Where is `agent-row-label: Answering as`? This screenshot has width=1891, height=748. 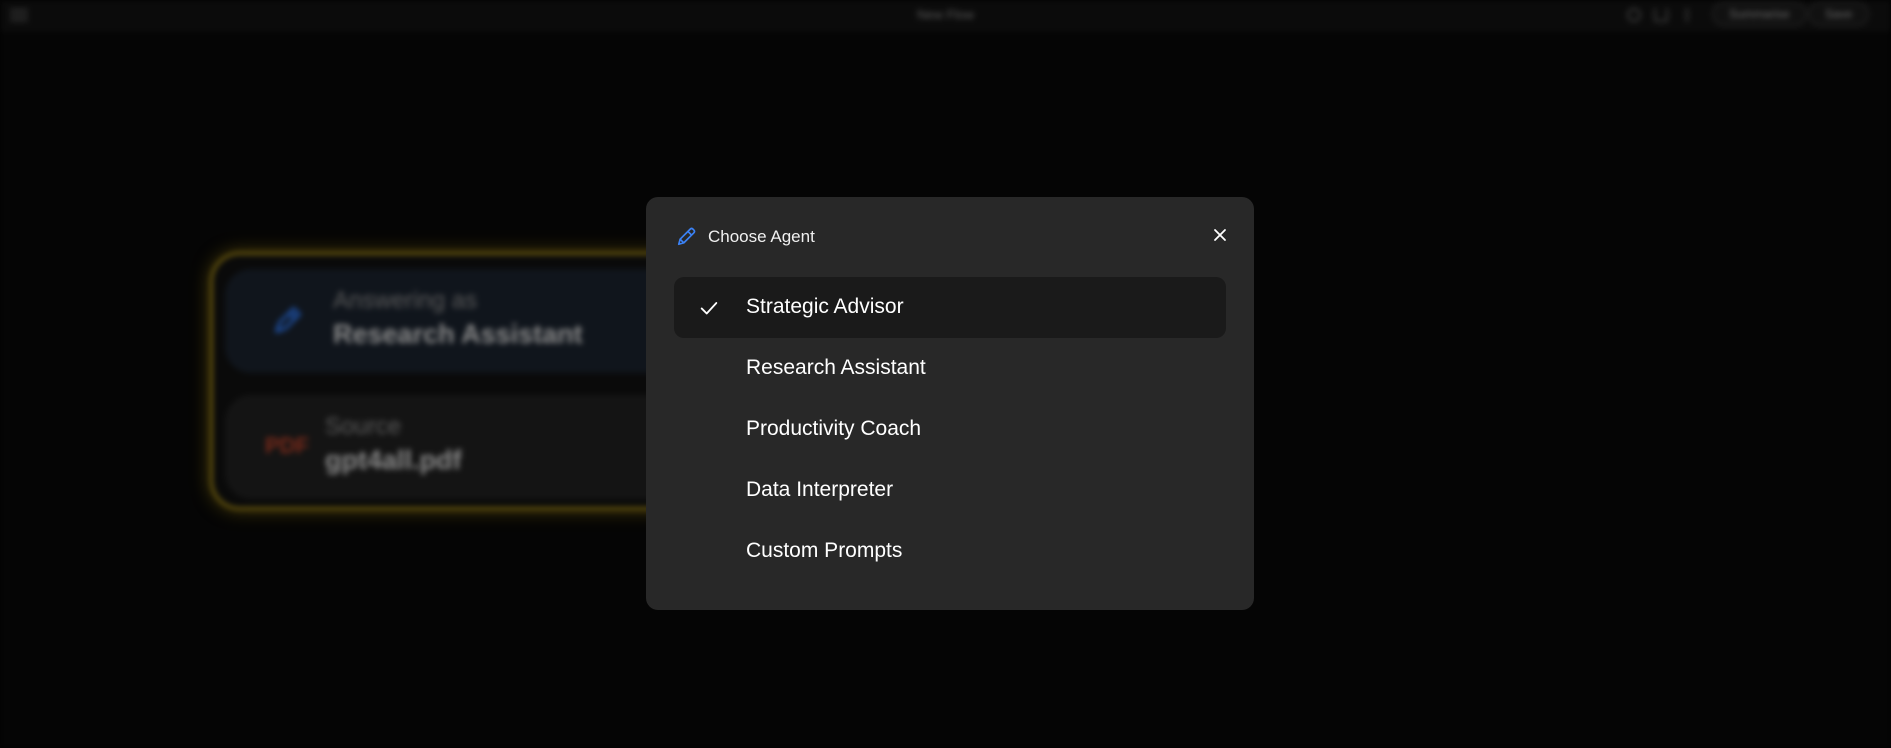 agent-row-label: Answering as is located at coordinates (405, 300).